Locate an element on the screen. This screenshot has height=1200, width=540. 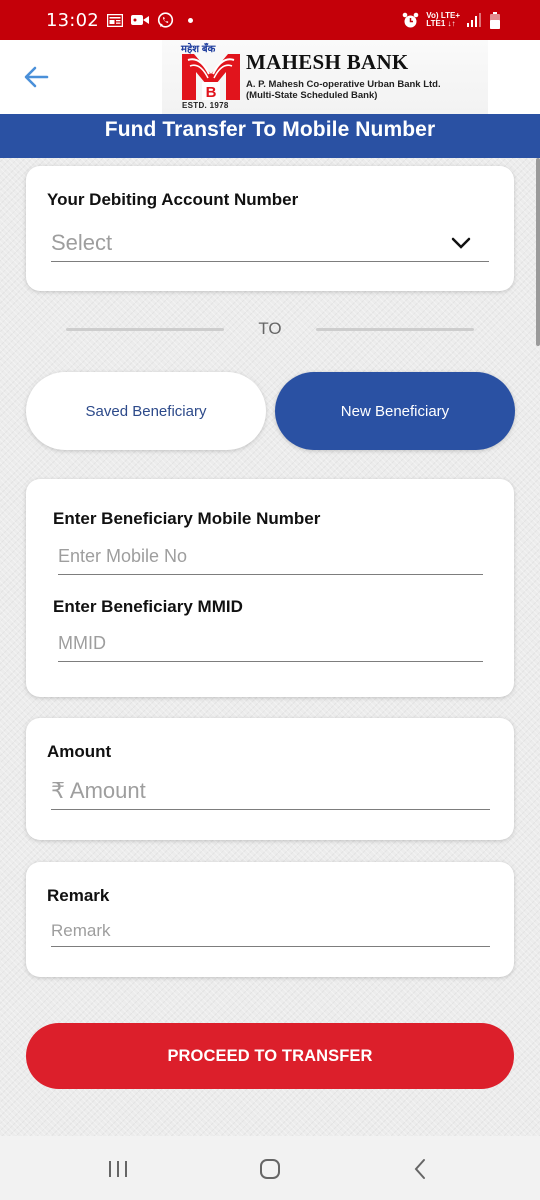
divider-line-right is located at coordinates (395, 329).